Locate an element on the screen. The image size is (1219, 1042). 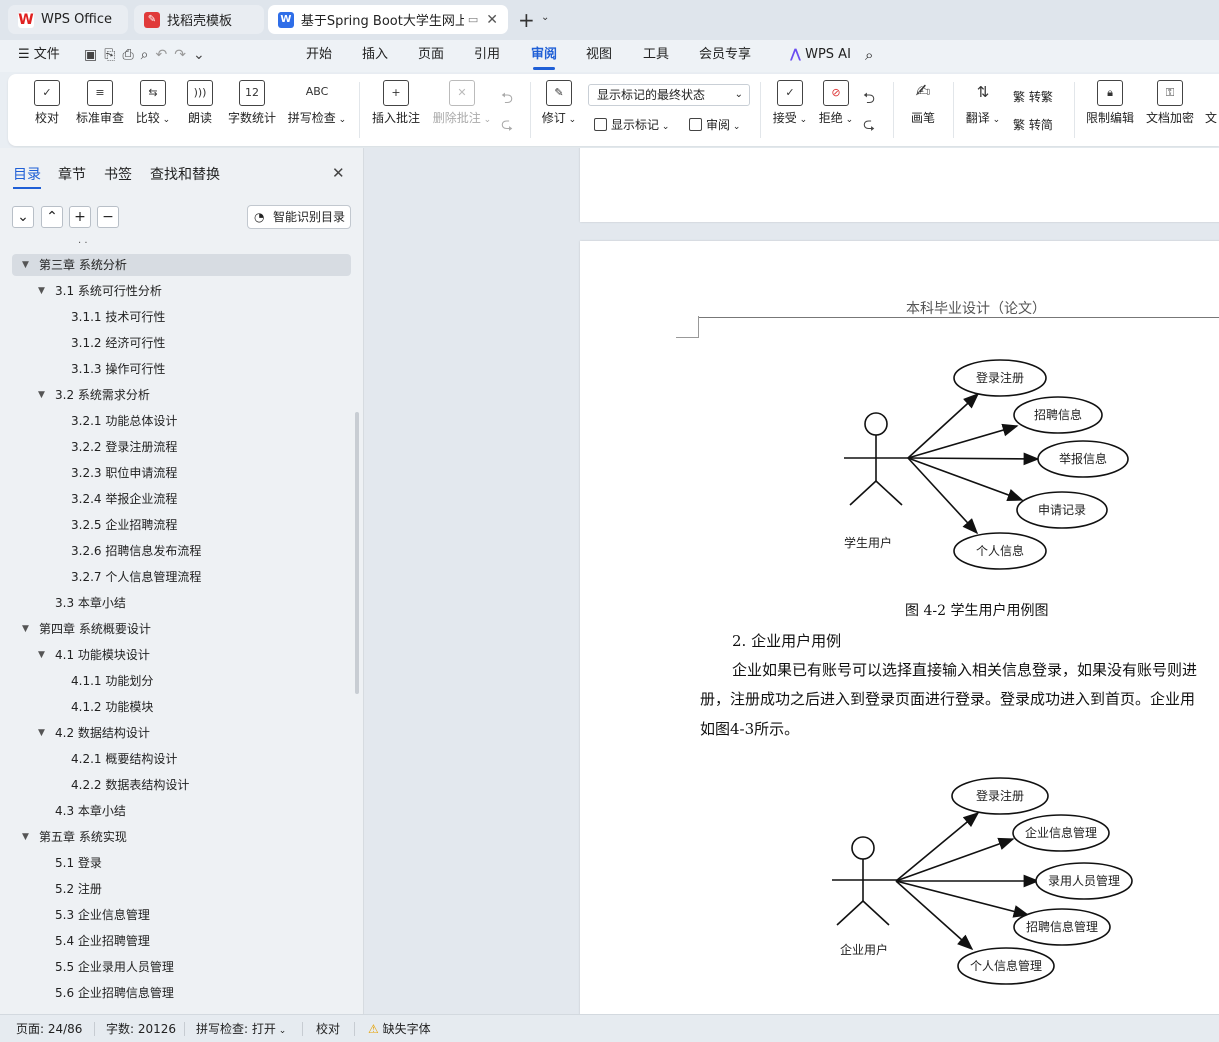
close-tab-icon: ✕ is located at coordinates (492, 20).